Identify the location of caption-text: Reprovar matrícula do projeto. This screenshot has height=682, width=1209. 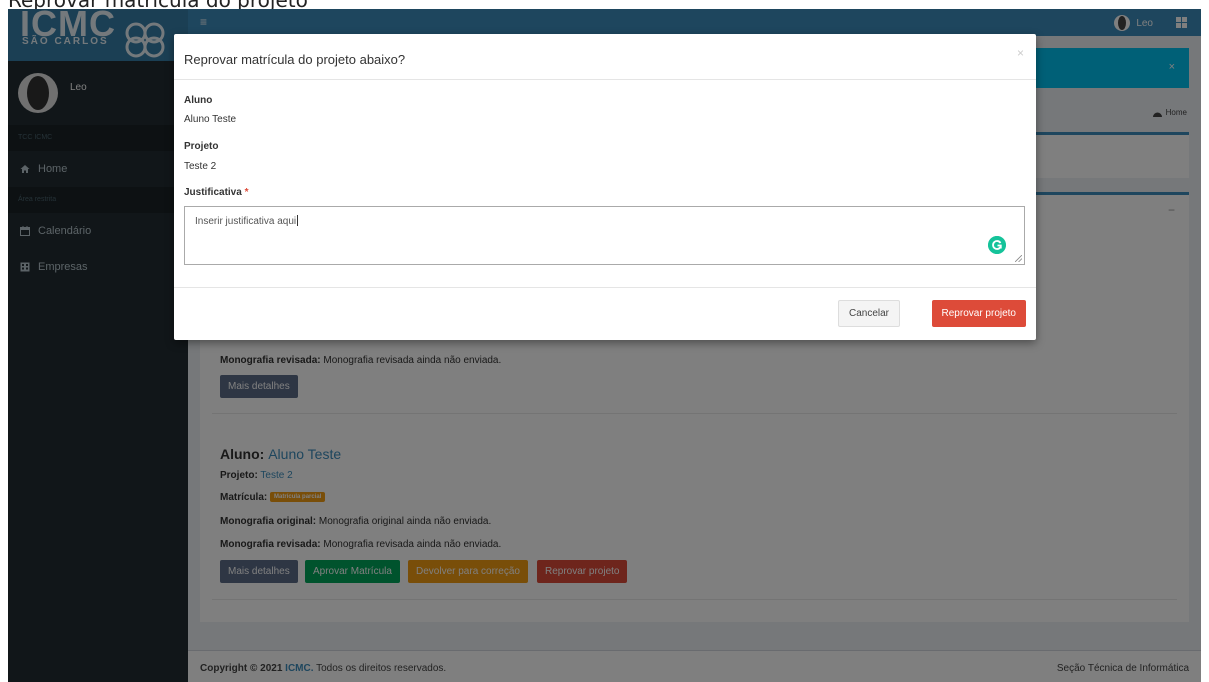
(158, 4).